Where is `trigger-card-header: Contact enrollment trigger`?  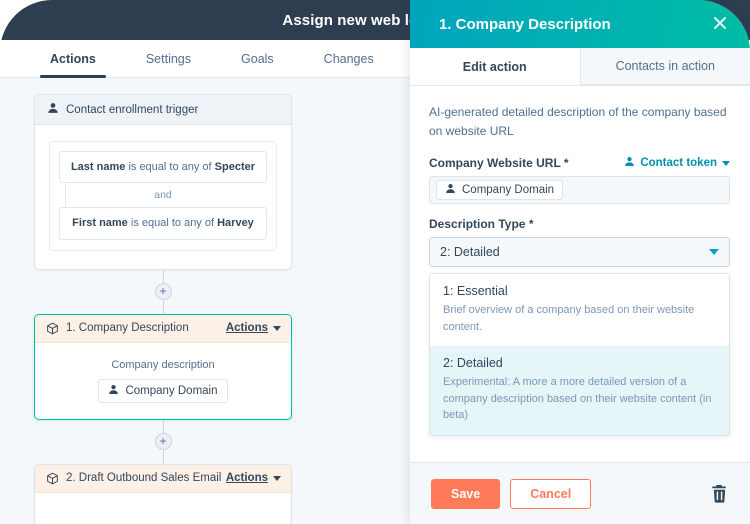
trigger-card-header: Contact enrollment trigger is located at coordinates (163, 110).